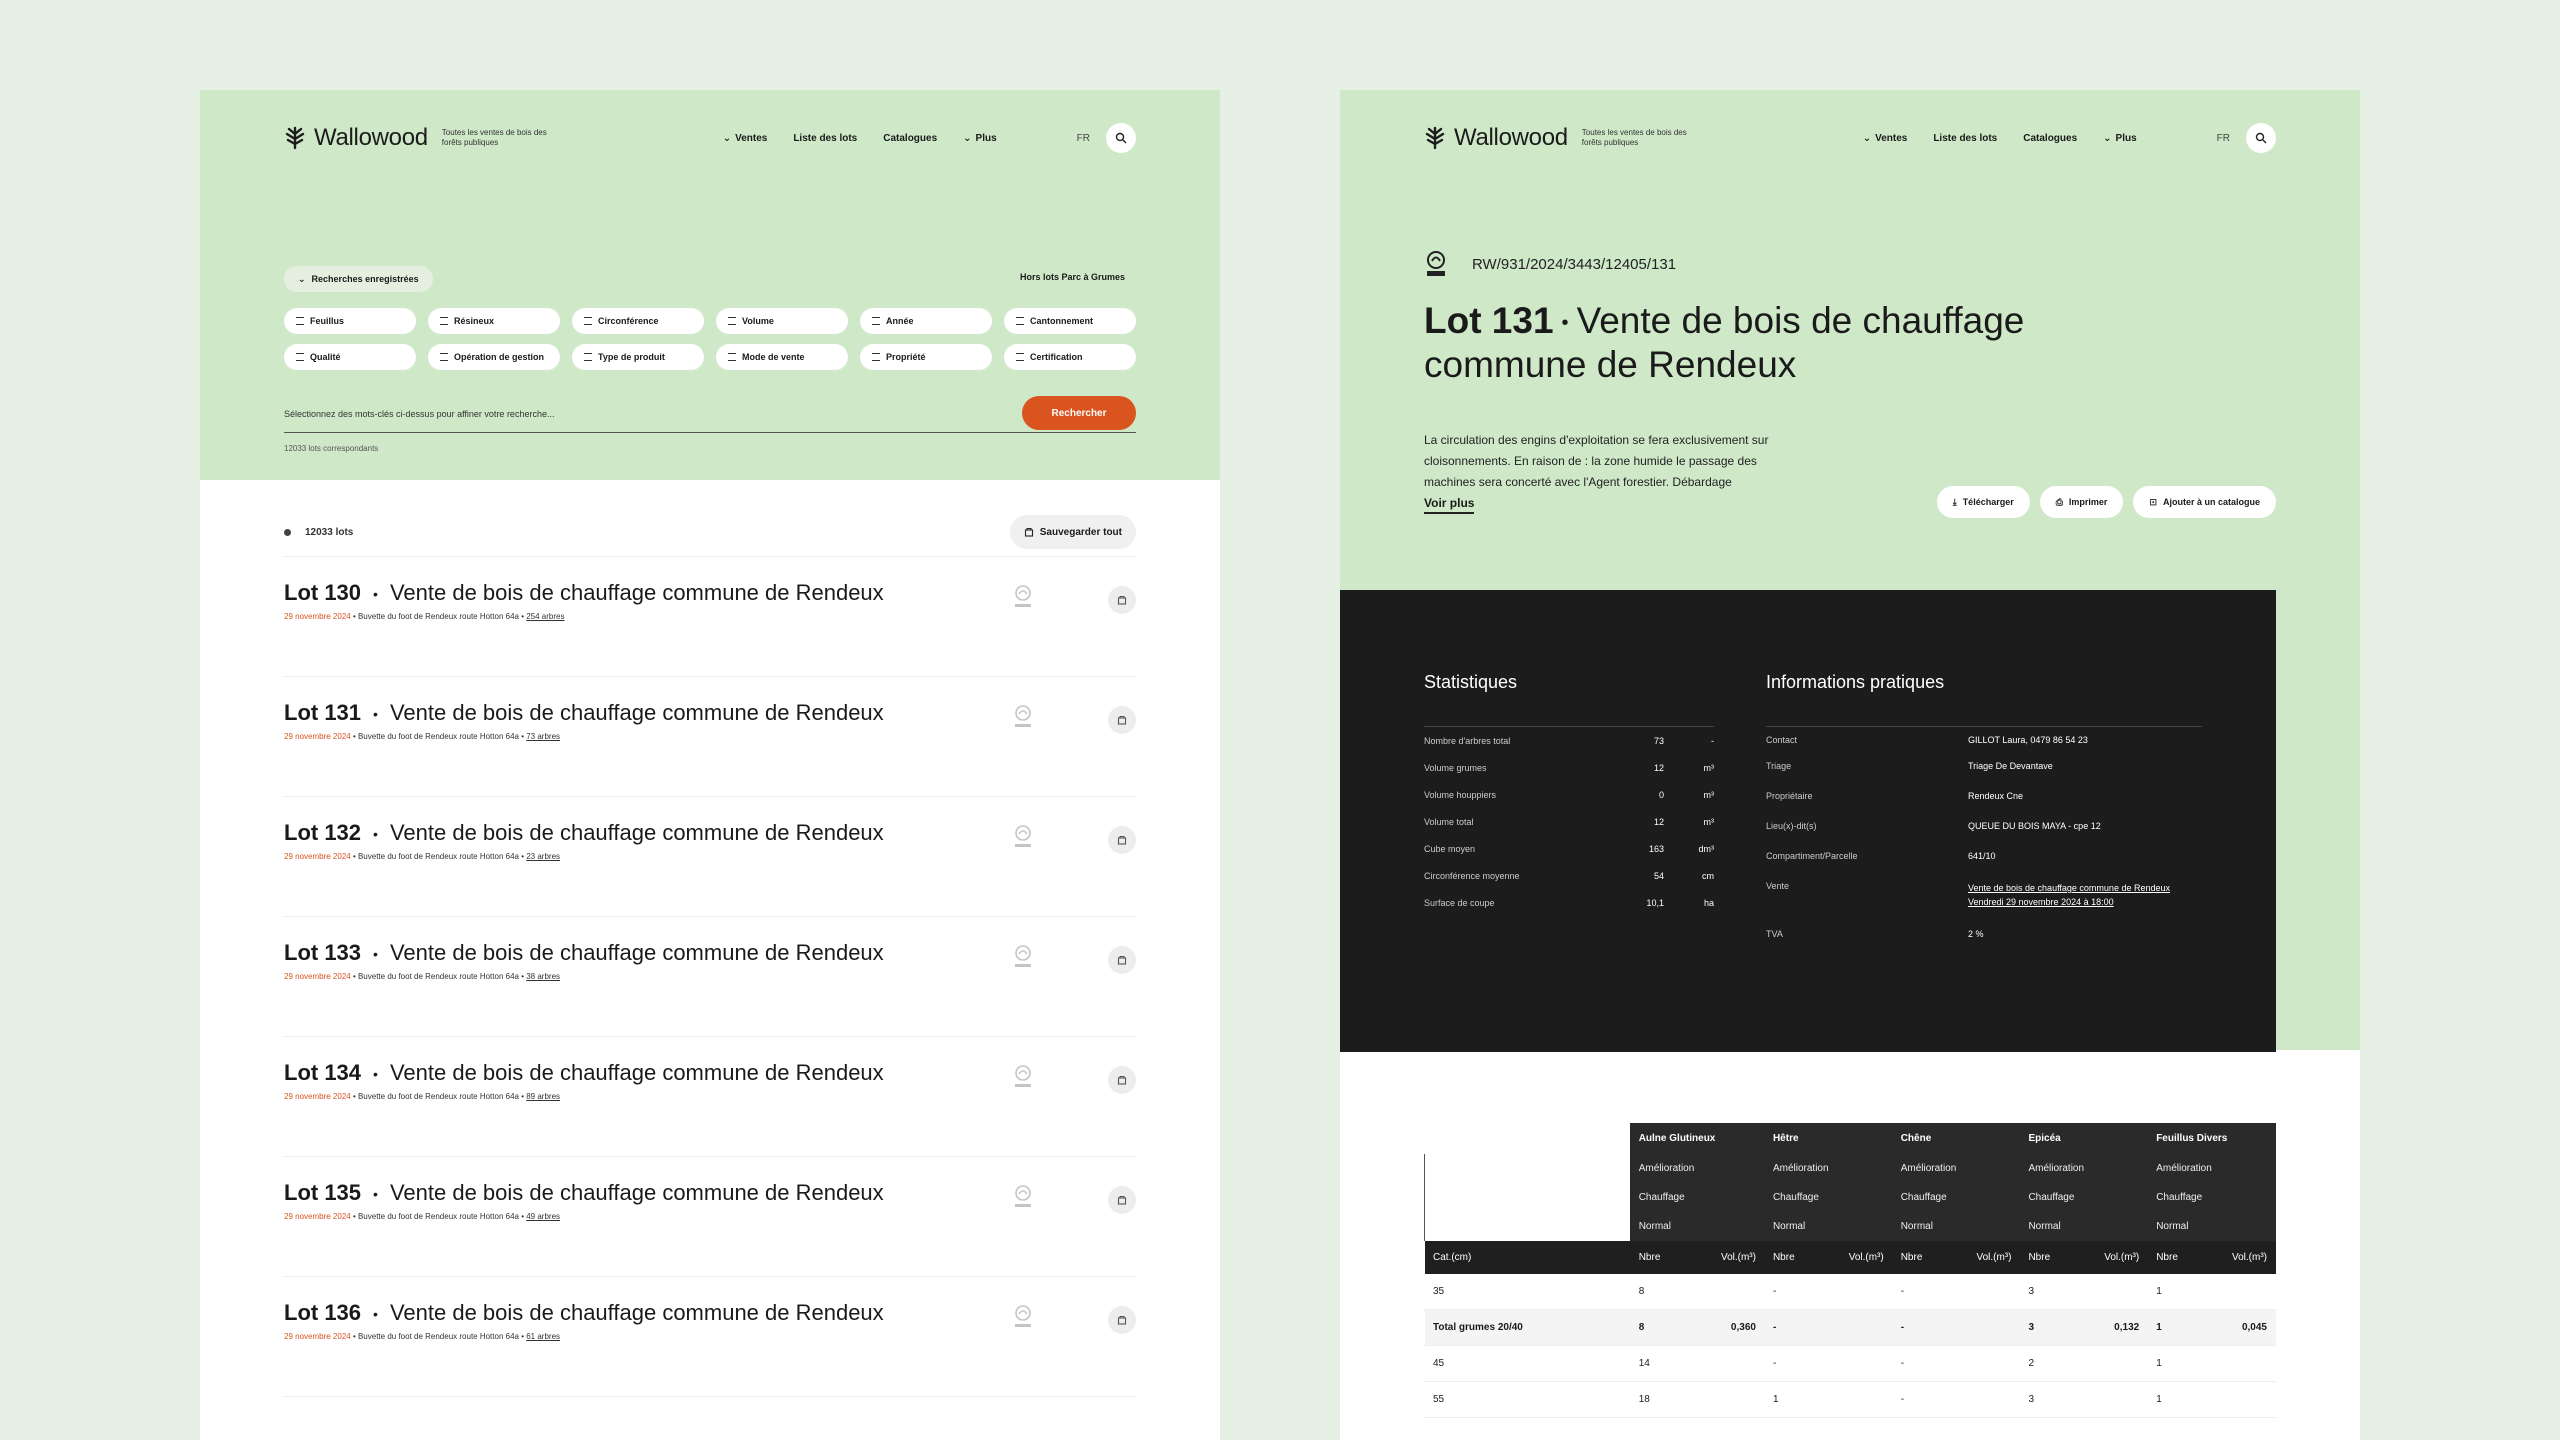 The height and width of the screenshot is (1440, 2560). I want to click on lot-trees-link: 254 arbres, so click(545, 616).